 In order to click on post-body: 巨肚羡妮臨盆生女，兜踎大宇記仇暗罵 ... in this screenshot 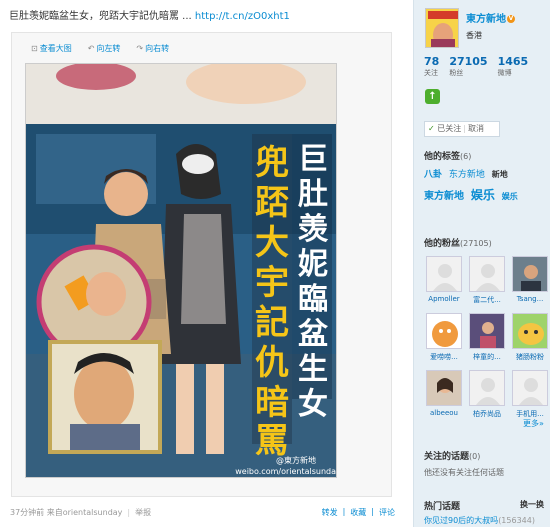, I will do `click(102, 16)`.